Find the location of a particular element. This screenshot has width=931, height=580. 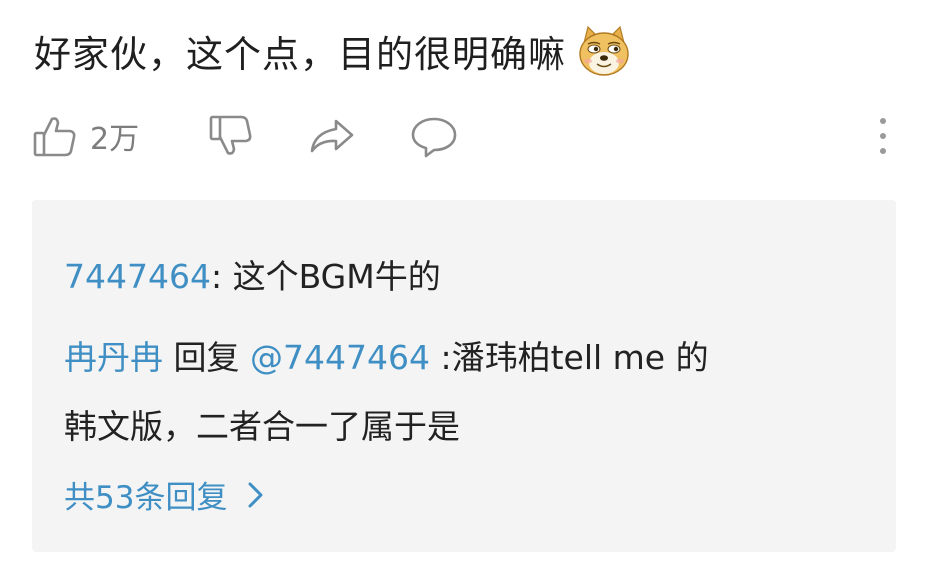

more-vertical-icon is located at coordinates (883, 138).